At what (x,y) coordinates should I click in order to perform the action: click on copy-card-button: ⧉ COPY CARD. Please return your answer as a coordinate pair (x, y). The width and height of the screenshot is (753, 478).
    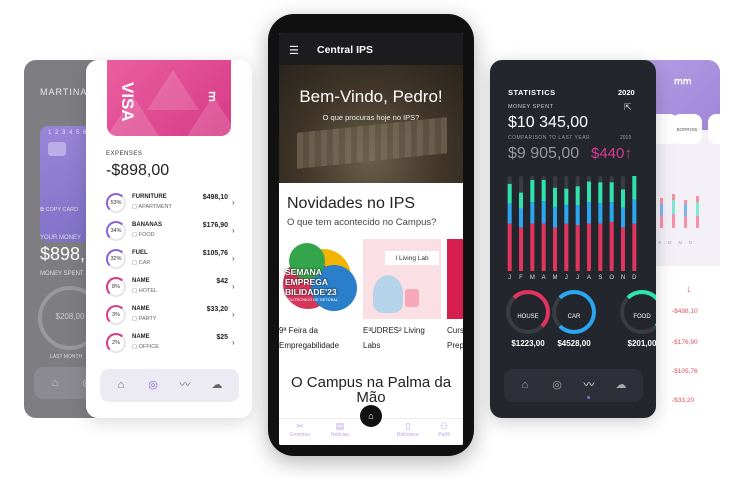
    Looking at the image, I should click on (59, 210).